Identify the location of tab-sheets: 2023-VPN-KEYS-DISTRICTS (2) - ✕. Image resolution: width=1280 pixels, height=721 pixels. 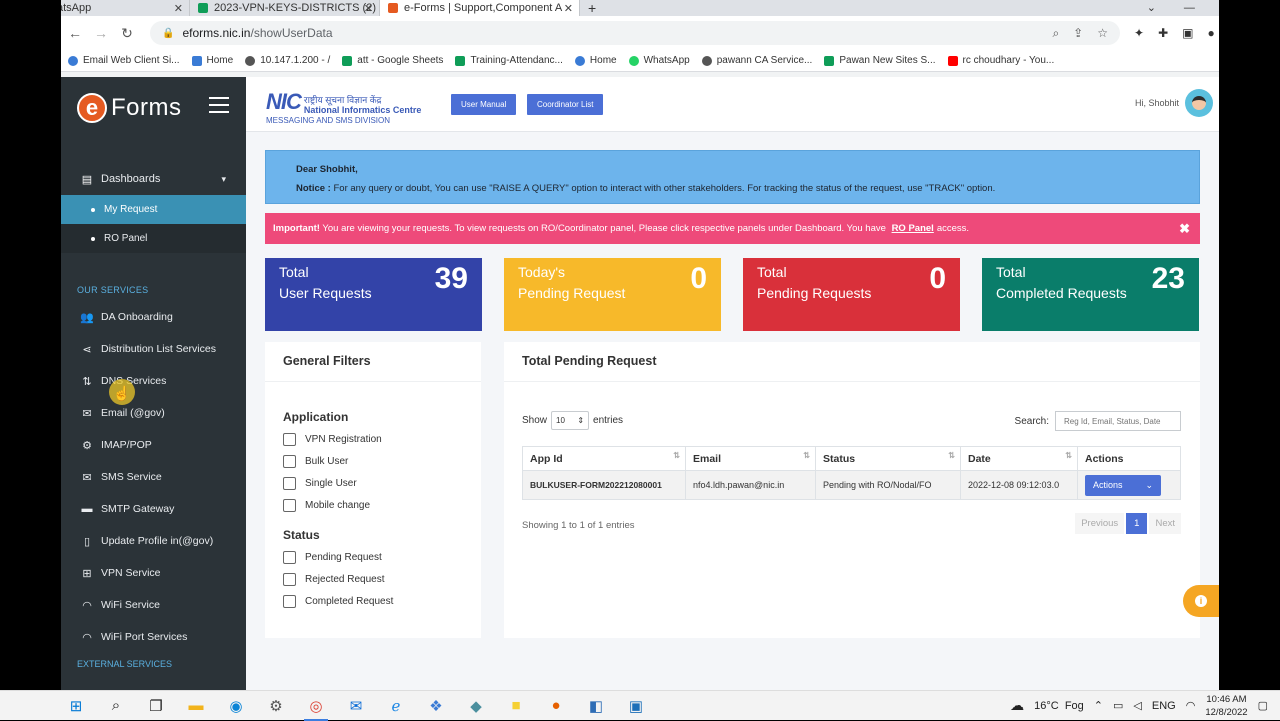
(285, 8).